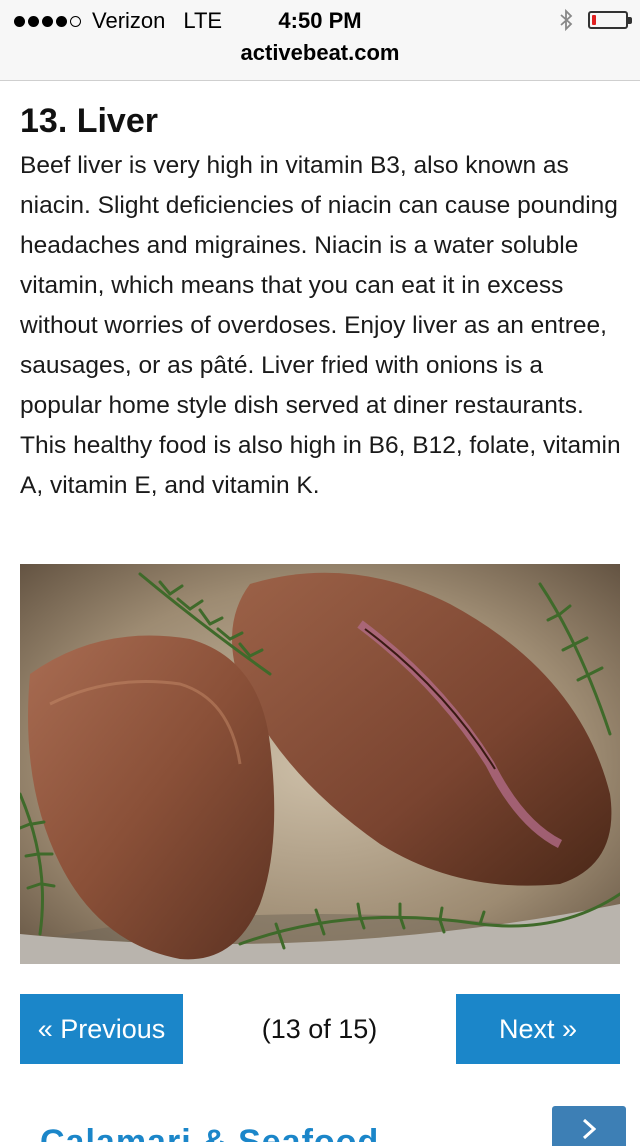 The image size is (640, 1146). What do you see at coordinates (320, 53) in the screenshot?
I see `url-bar: activebeat.com` at bounding box center [320, 53].